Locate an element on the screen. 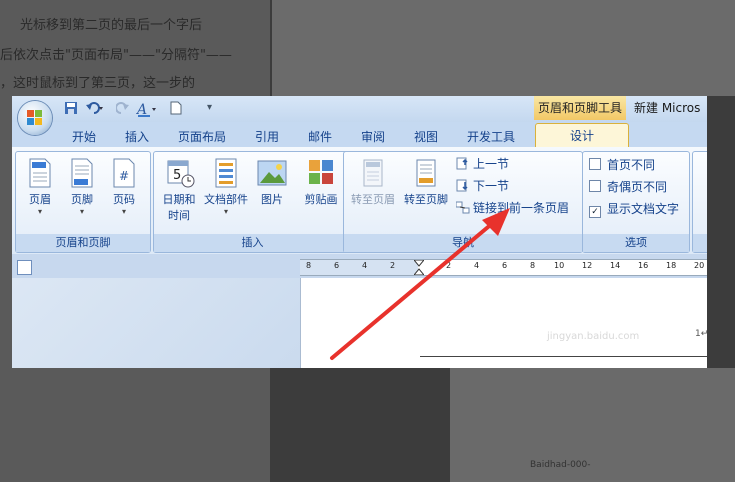 The image size is (735, 482). annotation-arrow-icon is located at coordinates (420, 284).